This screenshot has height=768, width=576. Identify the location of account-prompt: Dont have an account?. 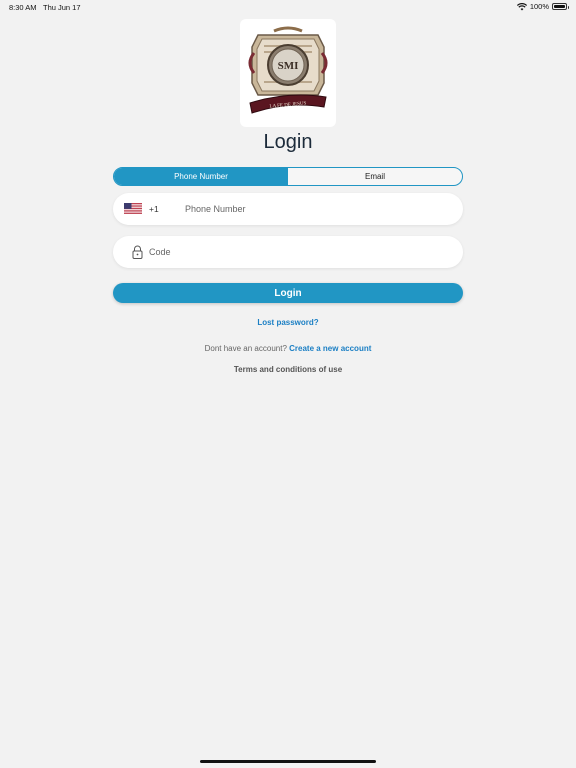
(245, 348).